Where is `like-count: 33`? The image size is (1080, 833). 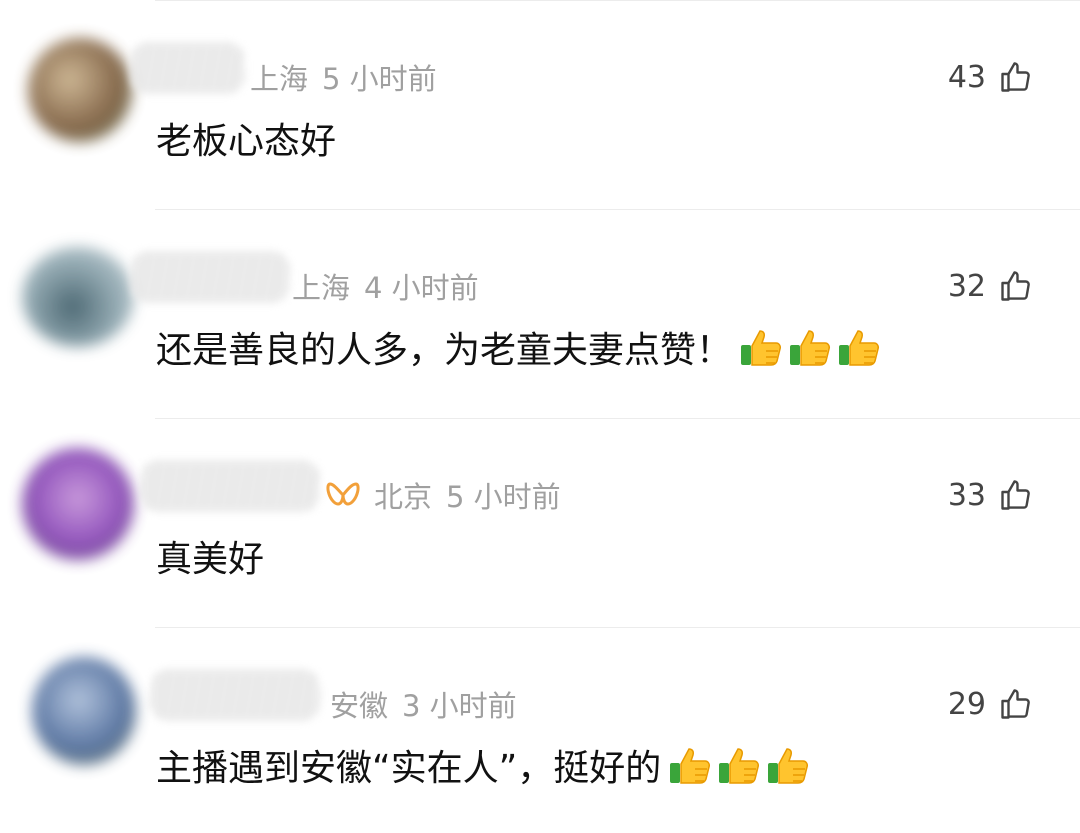 like-count: 33 is located at coordinates (966, 495).